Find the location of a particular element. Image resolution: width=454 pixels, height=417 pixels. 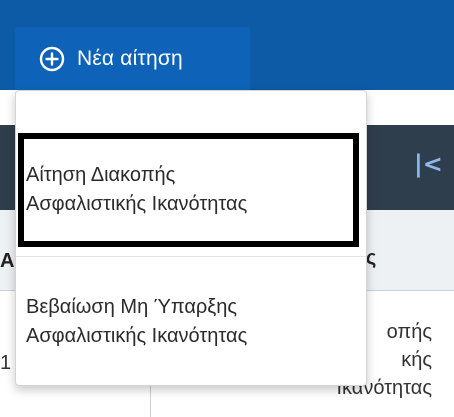

table-header-left-fragment: Α is located at coordinates (7, 261).